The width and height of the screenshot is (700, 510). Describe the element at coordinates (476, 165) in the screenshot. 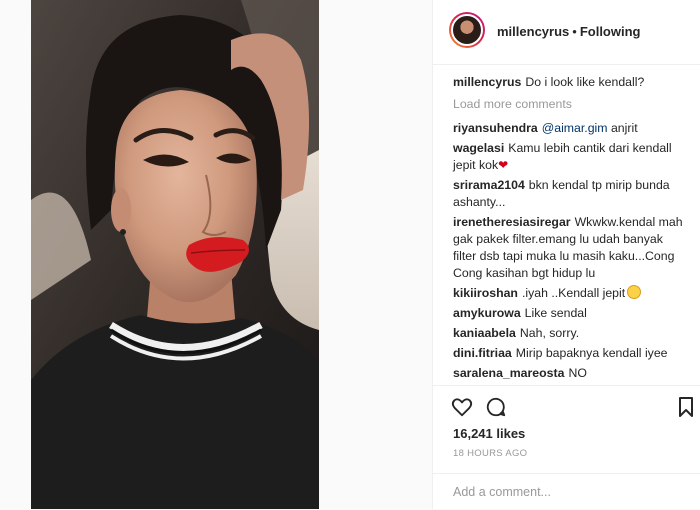

I see `comment-text-line2: jepit kok` at that location.